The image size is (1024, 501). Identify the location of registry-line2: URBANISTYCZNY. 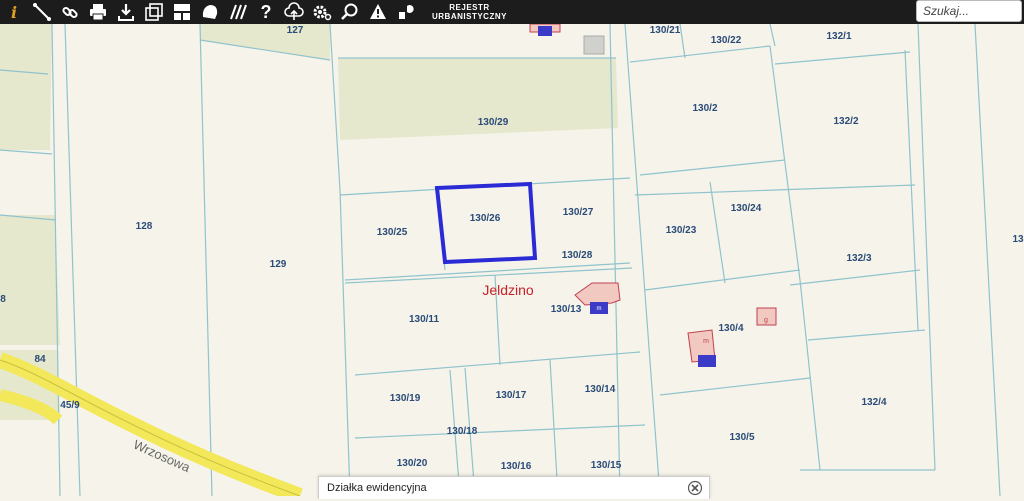
(469, 16).